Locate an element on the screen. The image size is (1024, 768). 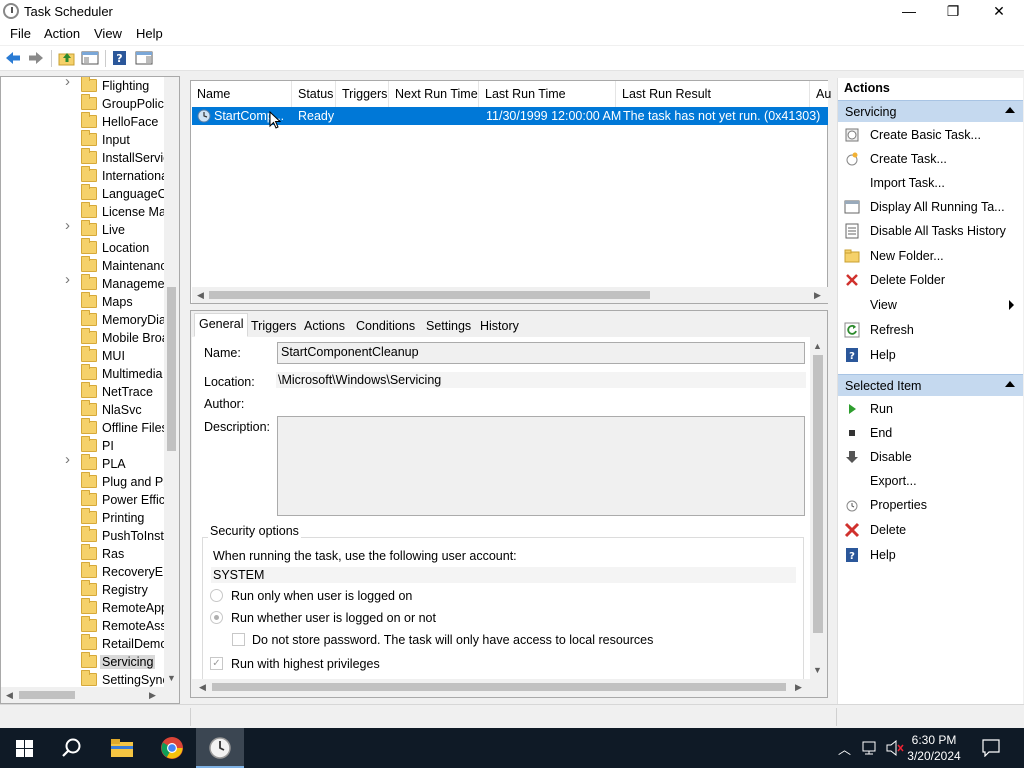
menu-view: View is located at coordinates (108, 33).